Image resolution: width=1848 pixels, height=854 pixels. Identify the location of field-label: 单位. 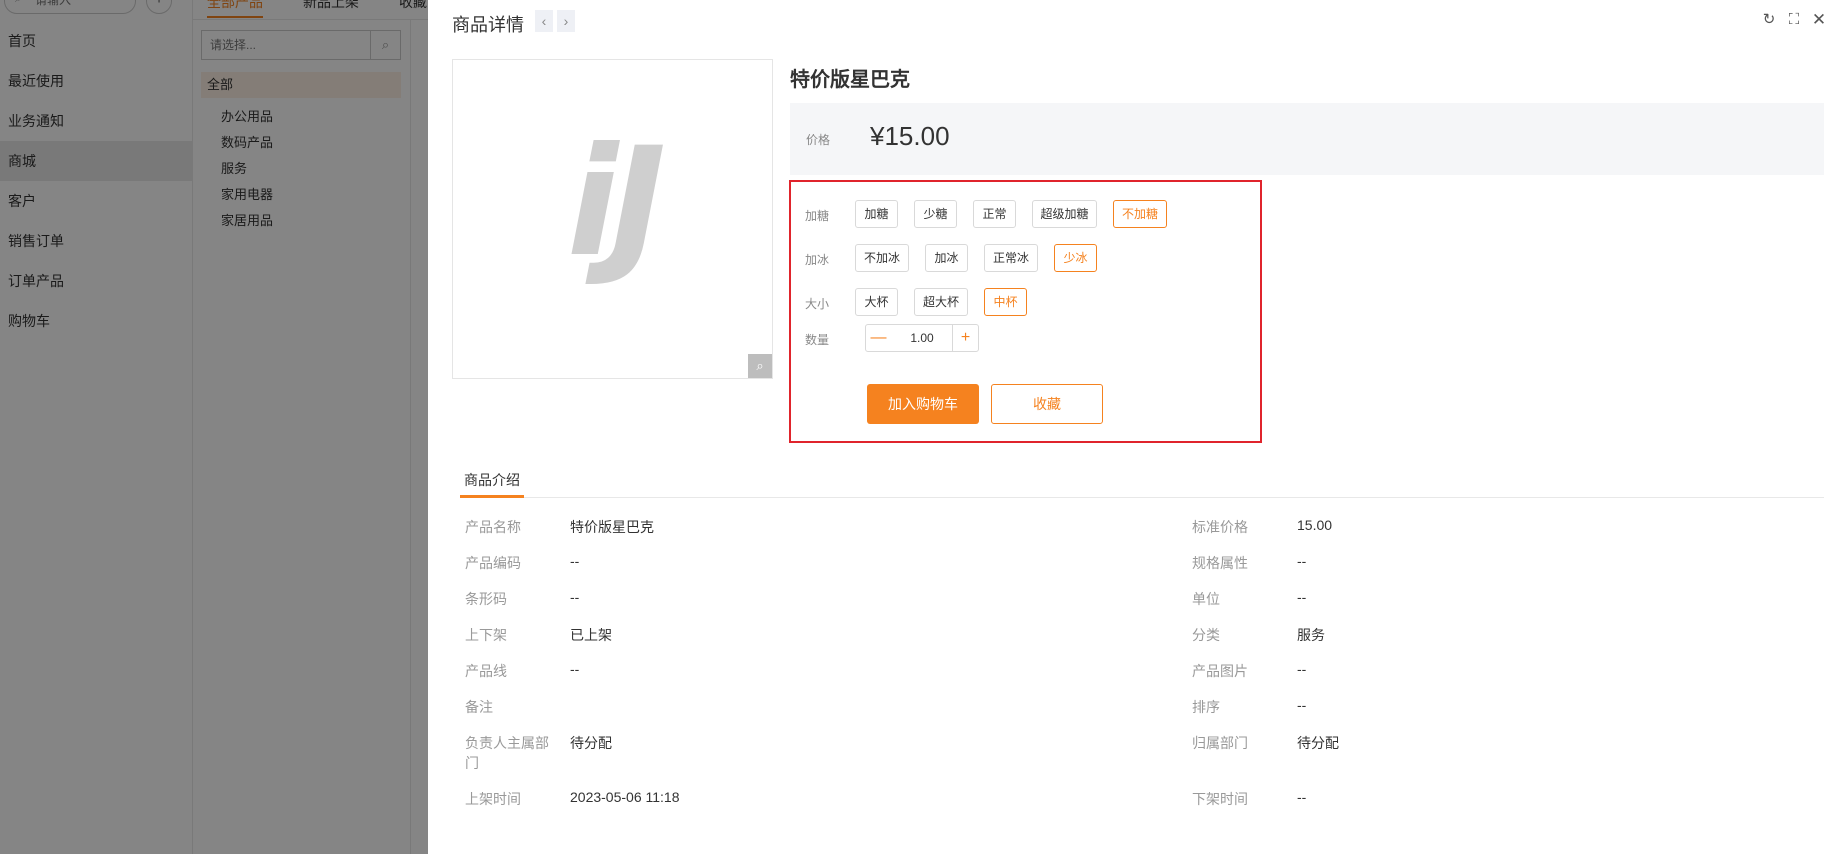
(1206, 599).